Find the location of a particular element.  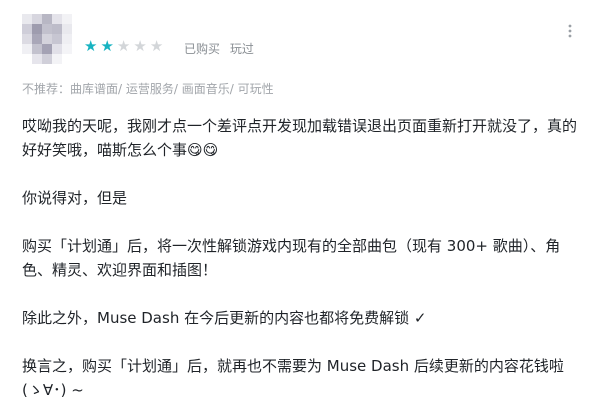

played-status: 玩过 is located at coordinates (241, 49).